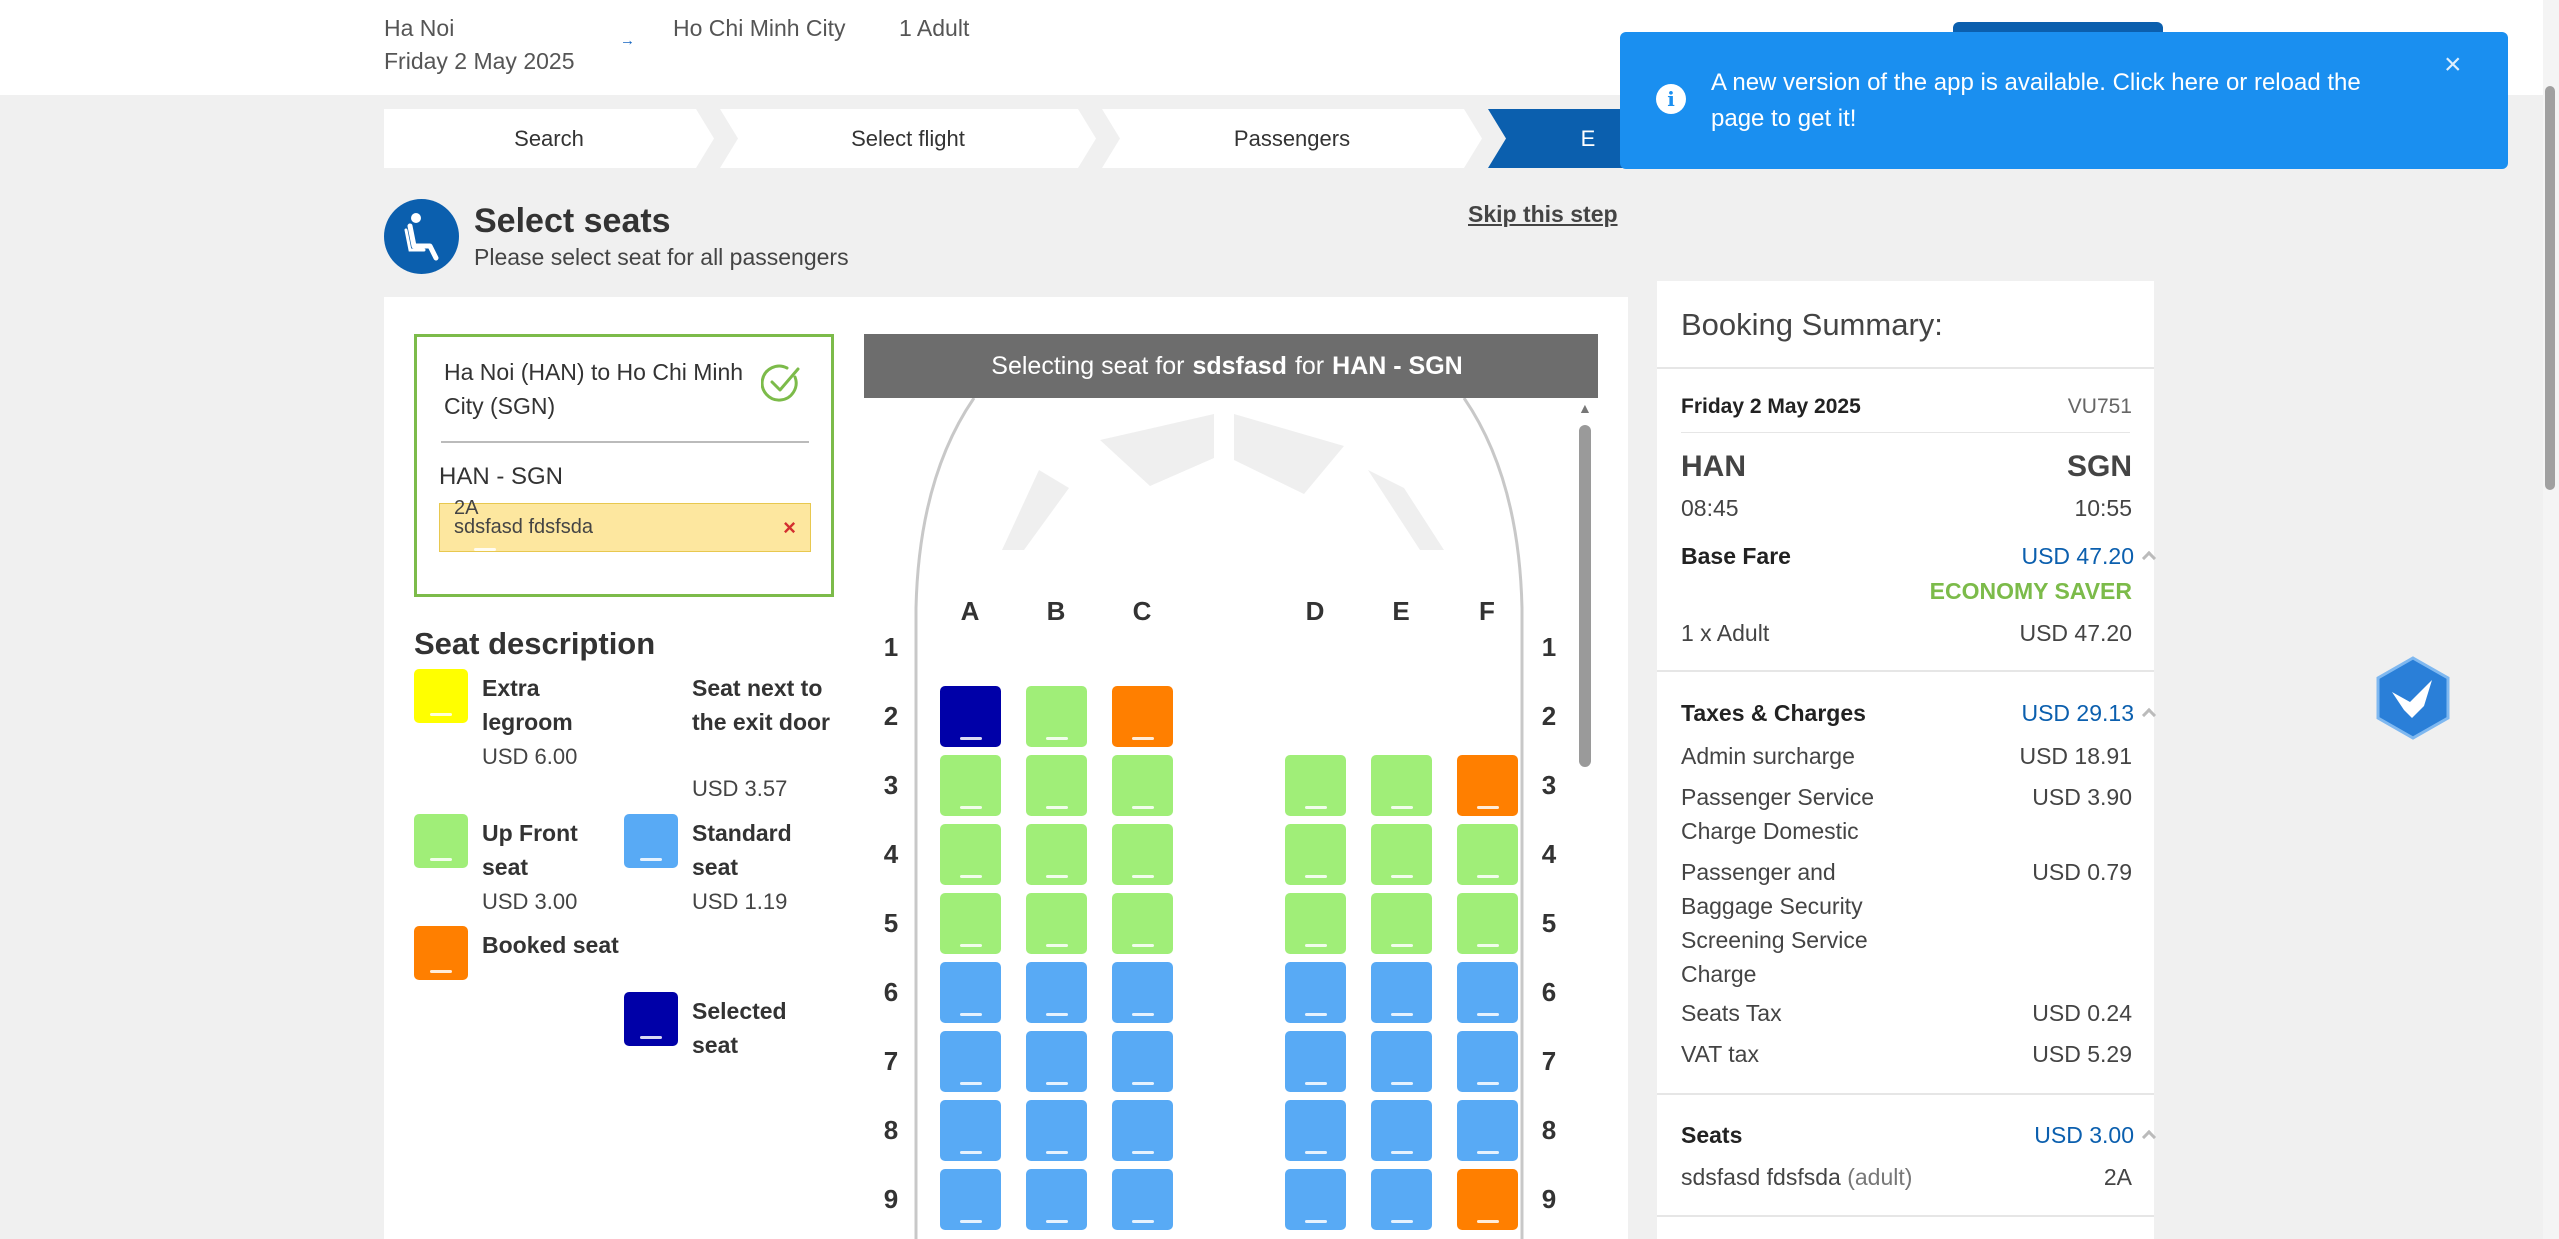  What do you see at coordinates (1725, 633) in the screenshot?
I see `adult-label: 1 x Adult` at bounding box center [1725, 633].